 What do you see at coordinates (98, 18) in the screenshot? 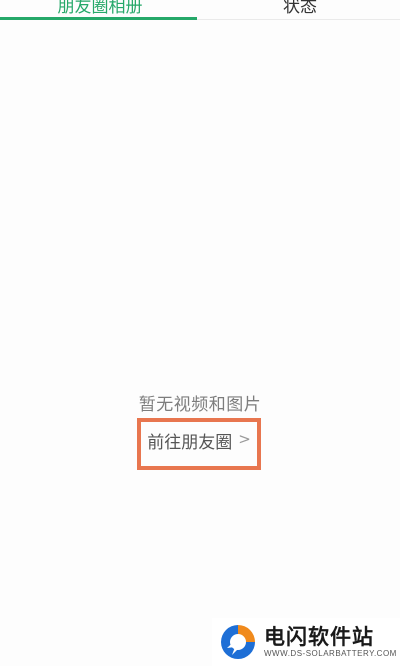
I see `active-tab-indicator` at bounding box center [98, 18].